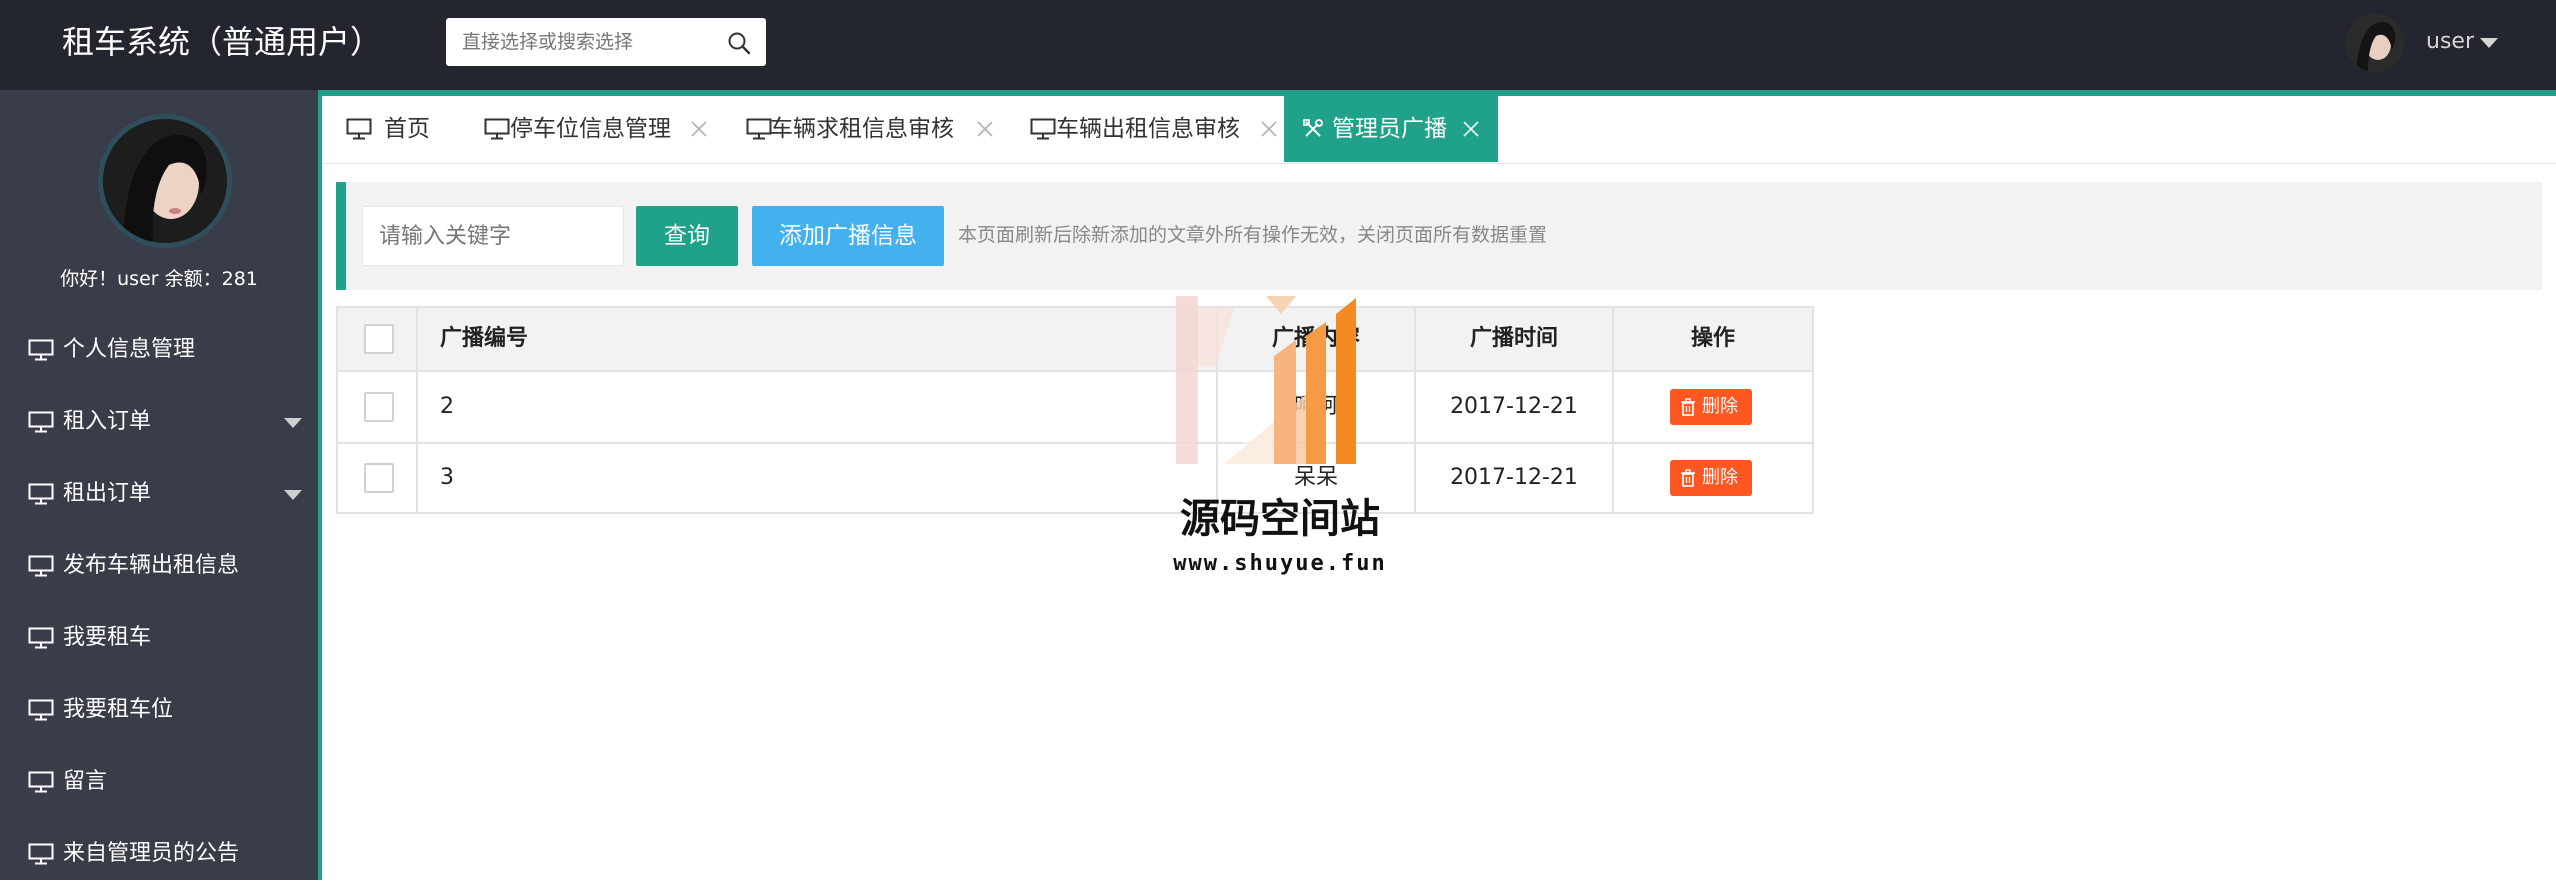  I want to click on sidebar-item-profile: 个人信息管理, so click(159, 350).